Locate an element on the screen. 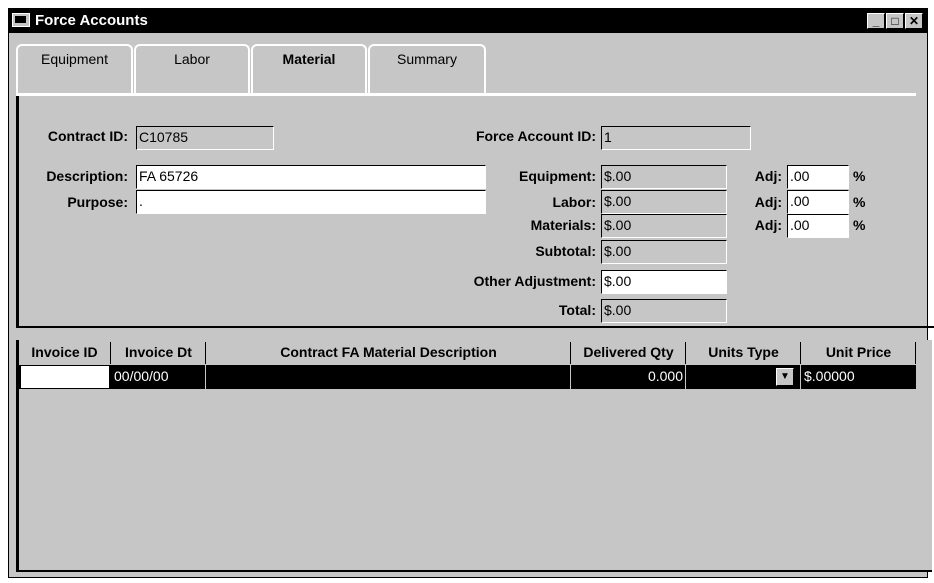 Image resolution: width=934 pixels, height=583 pixels. column-header-units-type: Units Type is located at coordinates (744, 353).